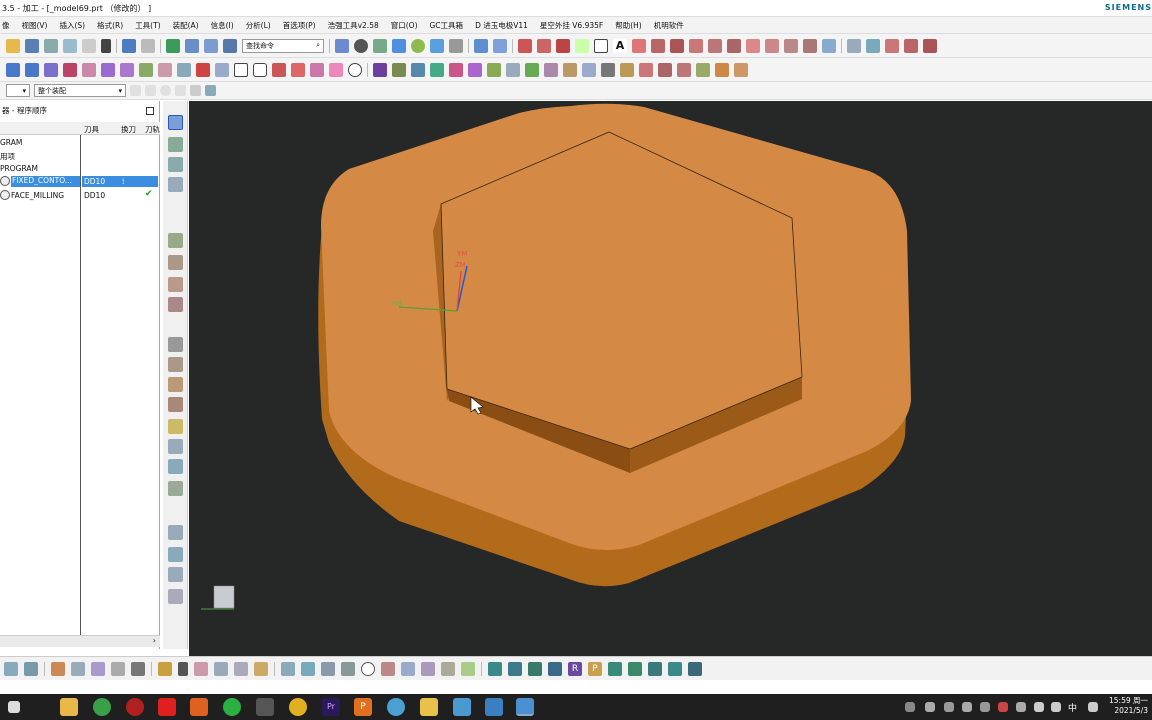 The image size is (1152, 720). Describe the element at coordinates (175, 240) in the screenshot. I see `reuse-library-tab-icon` at that location.